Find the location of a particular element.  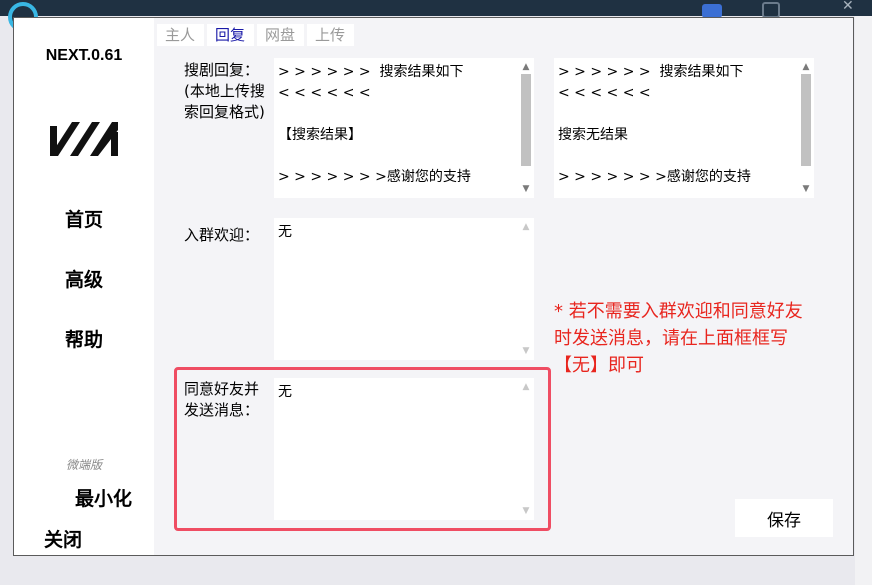

edition-label: 微端版 is located at coordinates (84, 465).